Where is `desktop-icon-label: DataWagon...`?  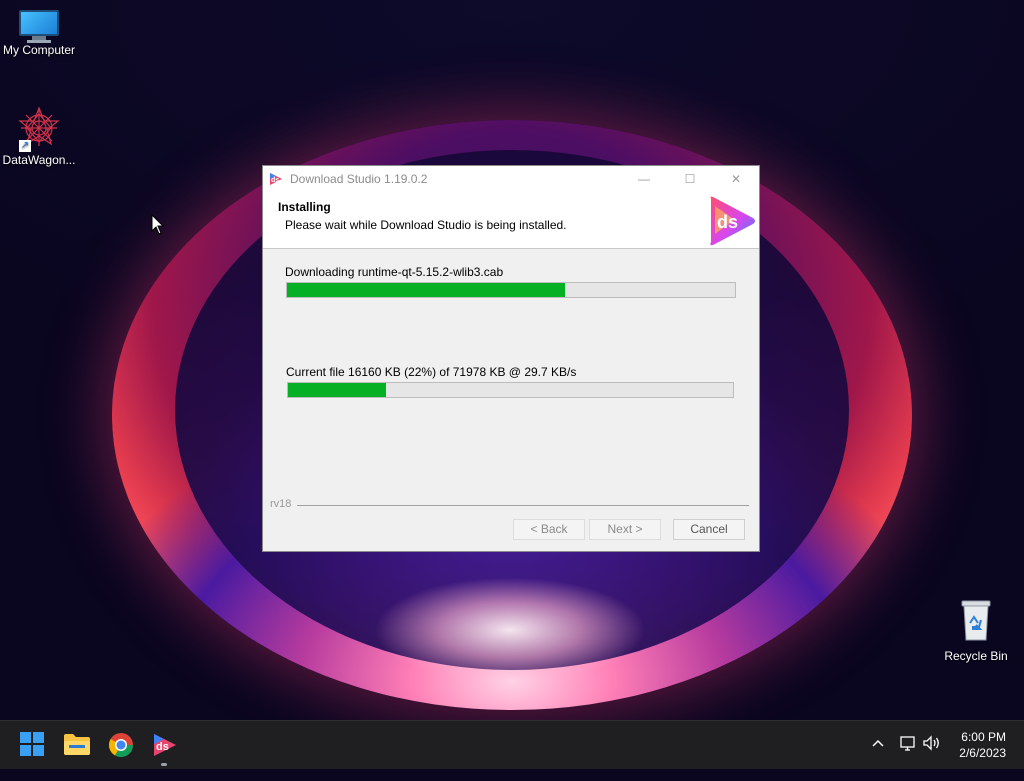 desktop-icon-label: DataWagon... is located at coordinates (39, 160).